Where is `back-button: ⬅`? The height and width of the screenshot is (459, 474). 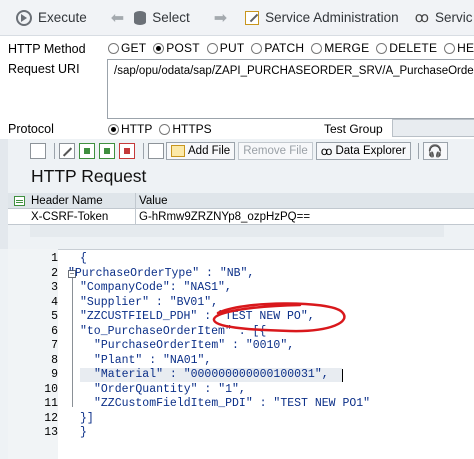
back-button: ⬅ is located at coordinates (117, 18).